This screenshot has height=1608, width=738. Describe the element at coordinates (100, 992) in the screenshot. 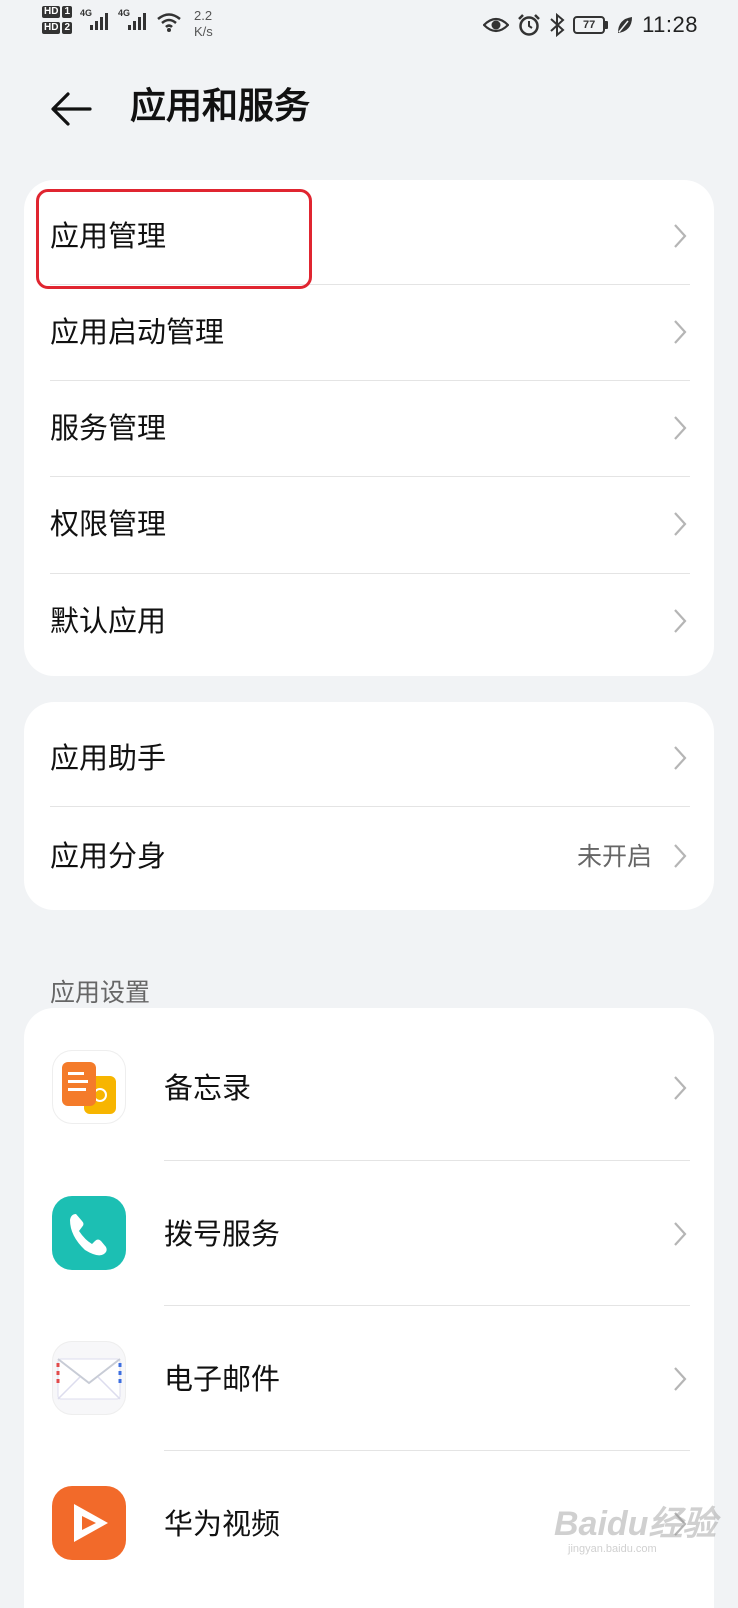

I see `section-title-app-settings: 应用设置` at that location.